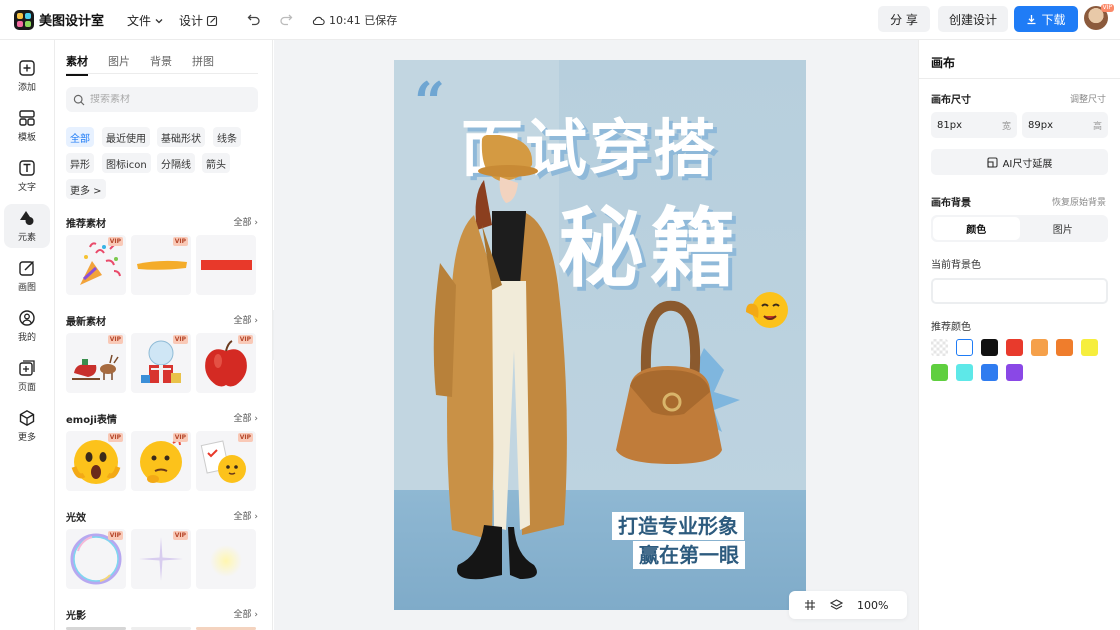 This screenshot has height=630, width=1120. Describe the element at coordinates (363, 20) in the screenshot. I see `save-status-text: 10:41 已保存` at that location.